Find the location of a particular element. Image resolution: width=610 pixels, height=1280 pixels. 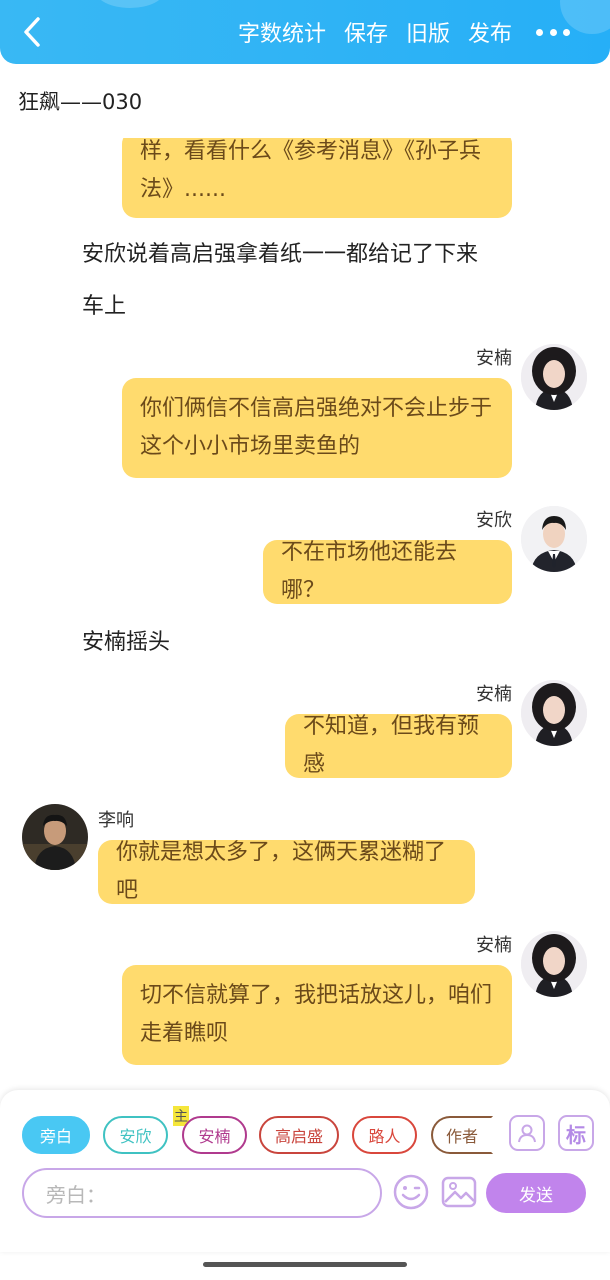

chapter-title: 狂飙——030 is located at coordinates (80, 102).